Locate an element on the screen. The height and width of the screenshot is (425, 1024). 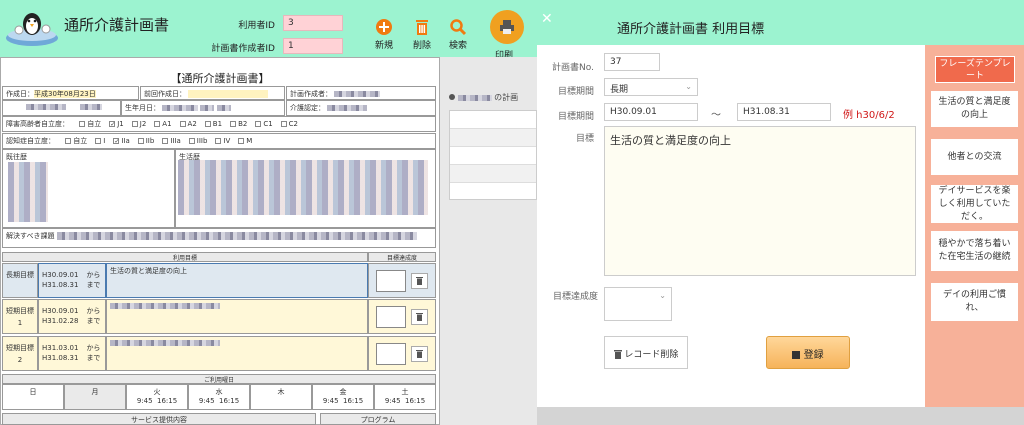
care-cert-label: 介護認定： is located at coordinates (307, 108).